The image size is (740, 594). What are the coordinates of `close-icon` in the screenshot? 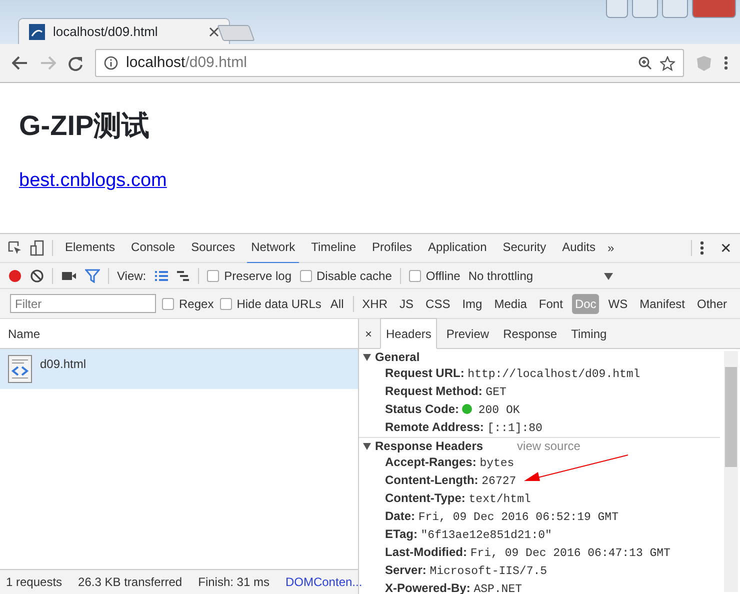 It's located at (214, 31).